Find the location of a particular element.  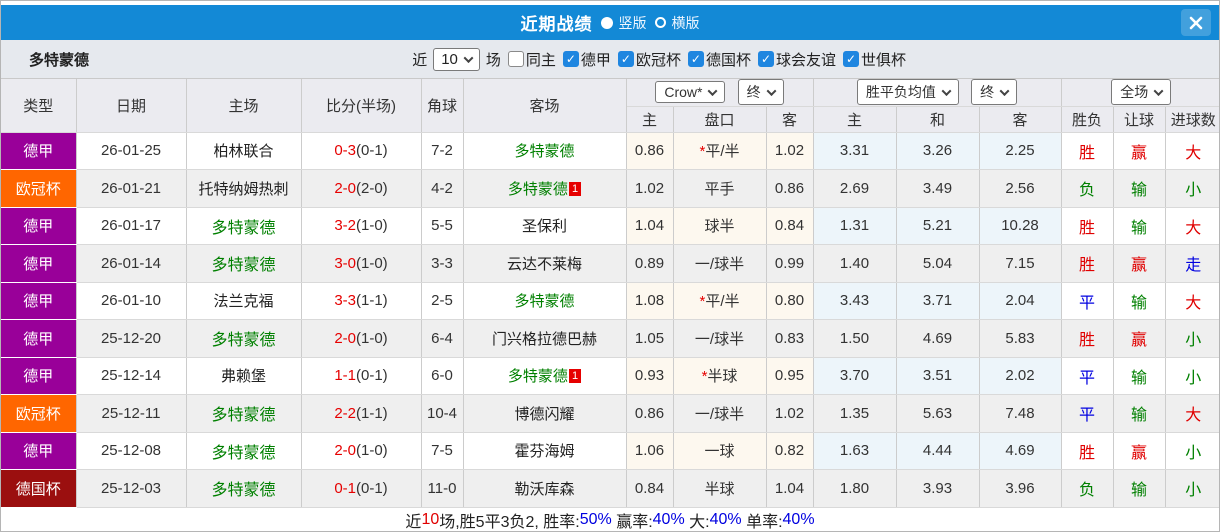

avg-draw-cell: 4.69 is located at coordinates (938, 338).